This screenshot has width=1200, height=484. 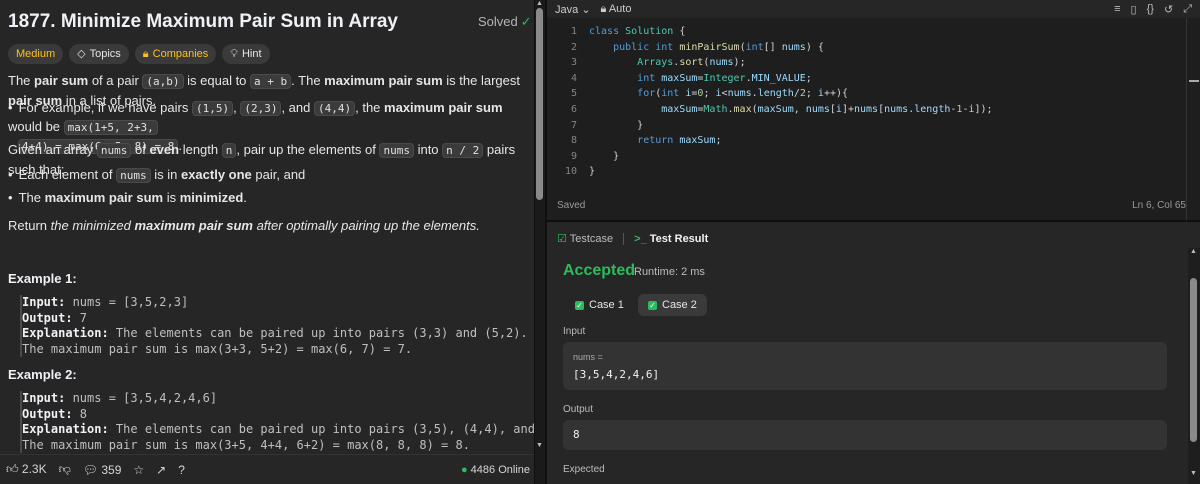 What do you see at coordinates (80, 317) in the screenshot?
I see `value: 7` at bounding box center [80, 317].